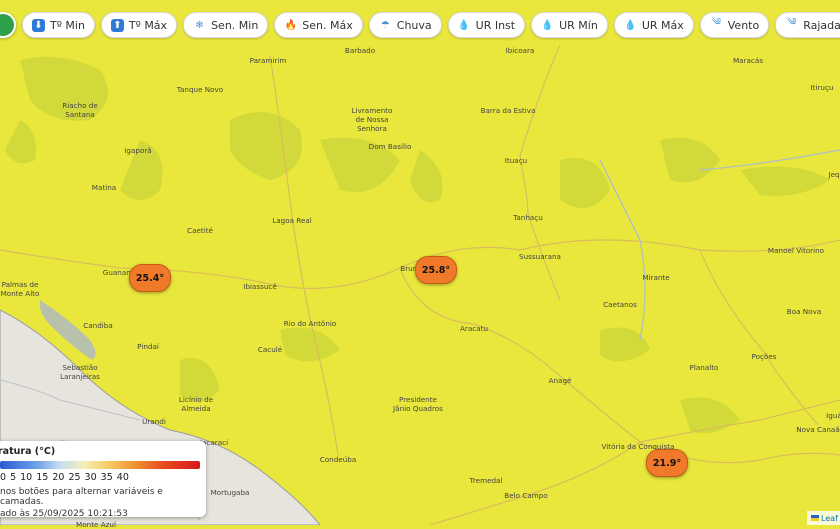  What do you see at coordinates (804, 311) in the screenshot?
I see `city-label: Boa Nova` at bounding box center [804, 311].